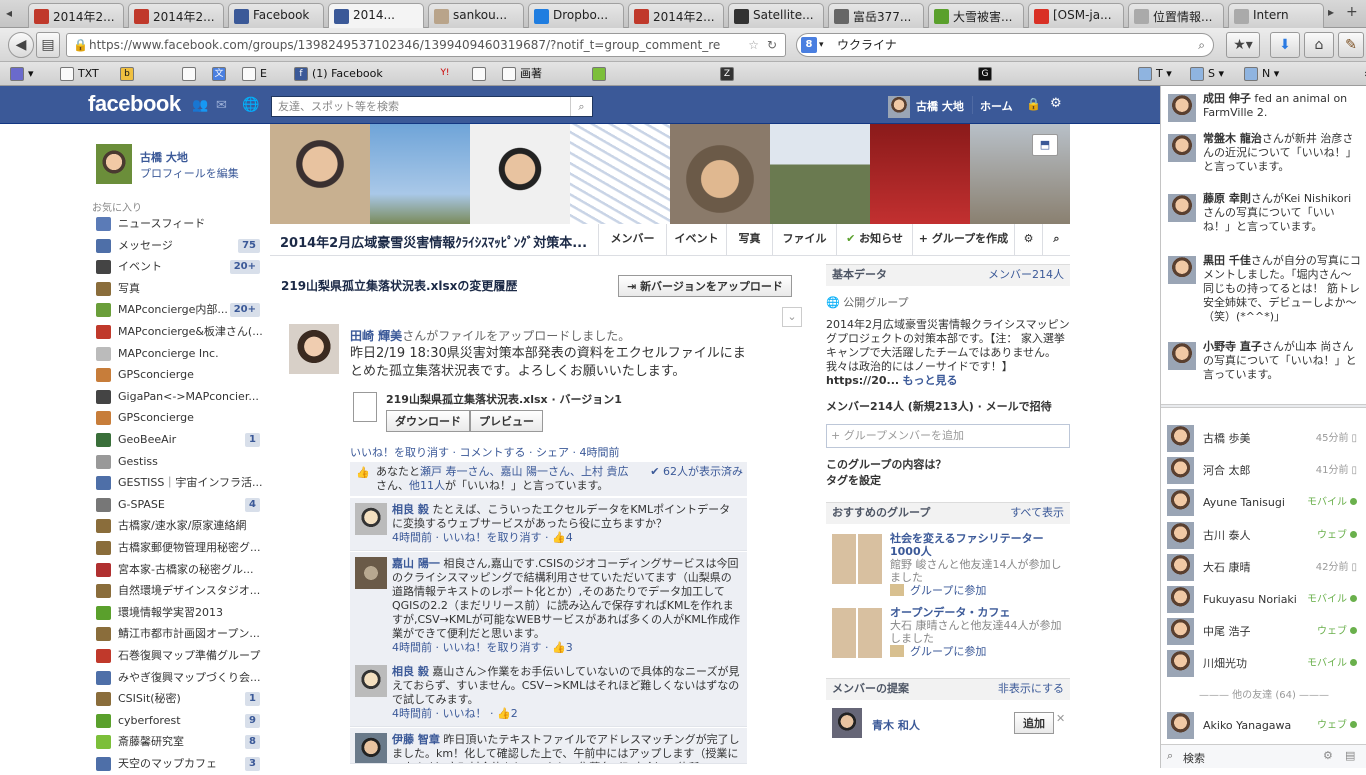  Describe the element at coordinates (189, 173) in the screenshot. I see `edit-profile-link: プロフィールを編集` at that location.